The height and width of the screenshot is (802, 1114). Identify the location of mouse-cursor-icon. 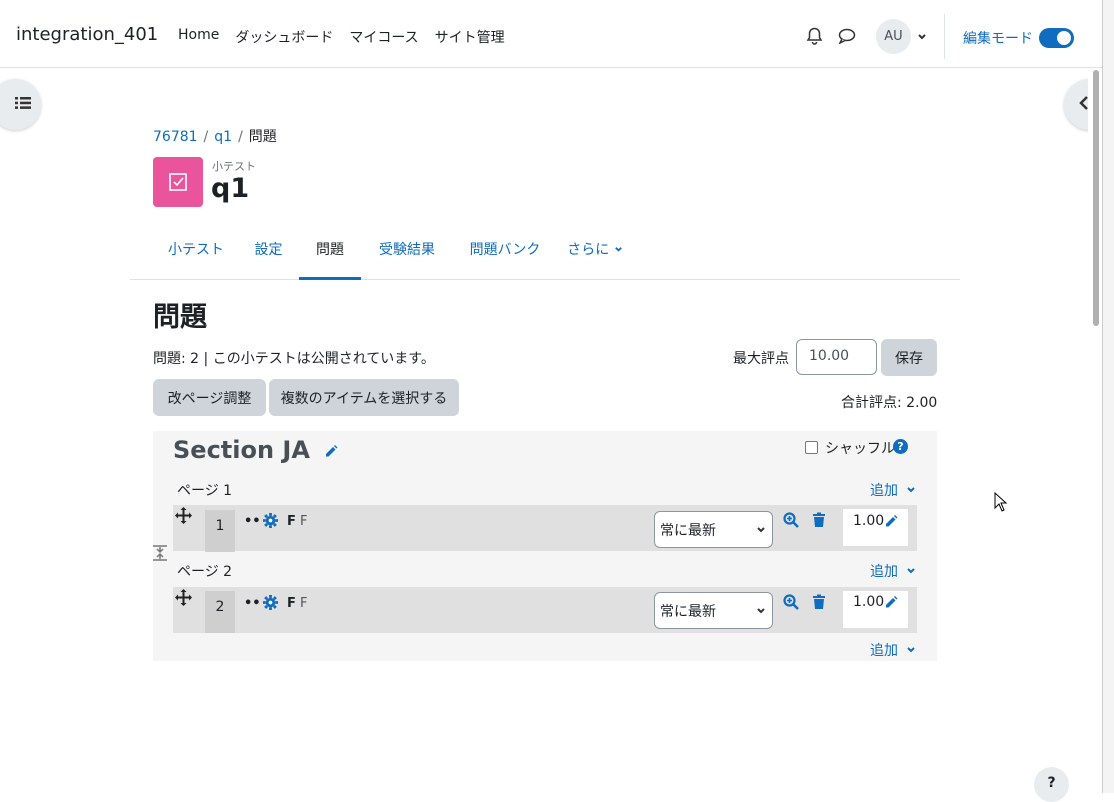
(1001, 503).